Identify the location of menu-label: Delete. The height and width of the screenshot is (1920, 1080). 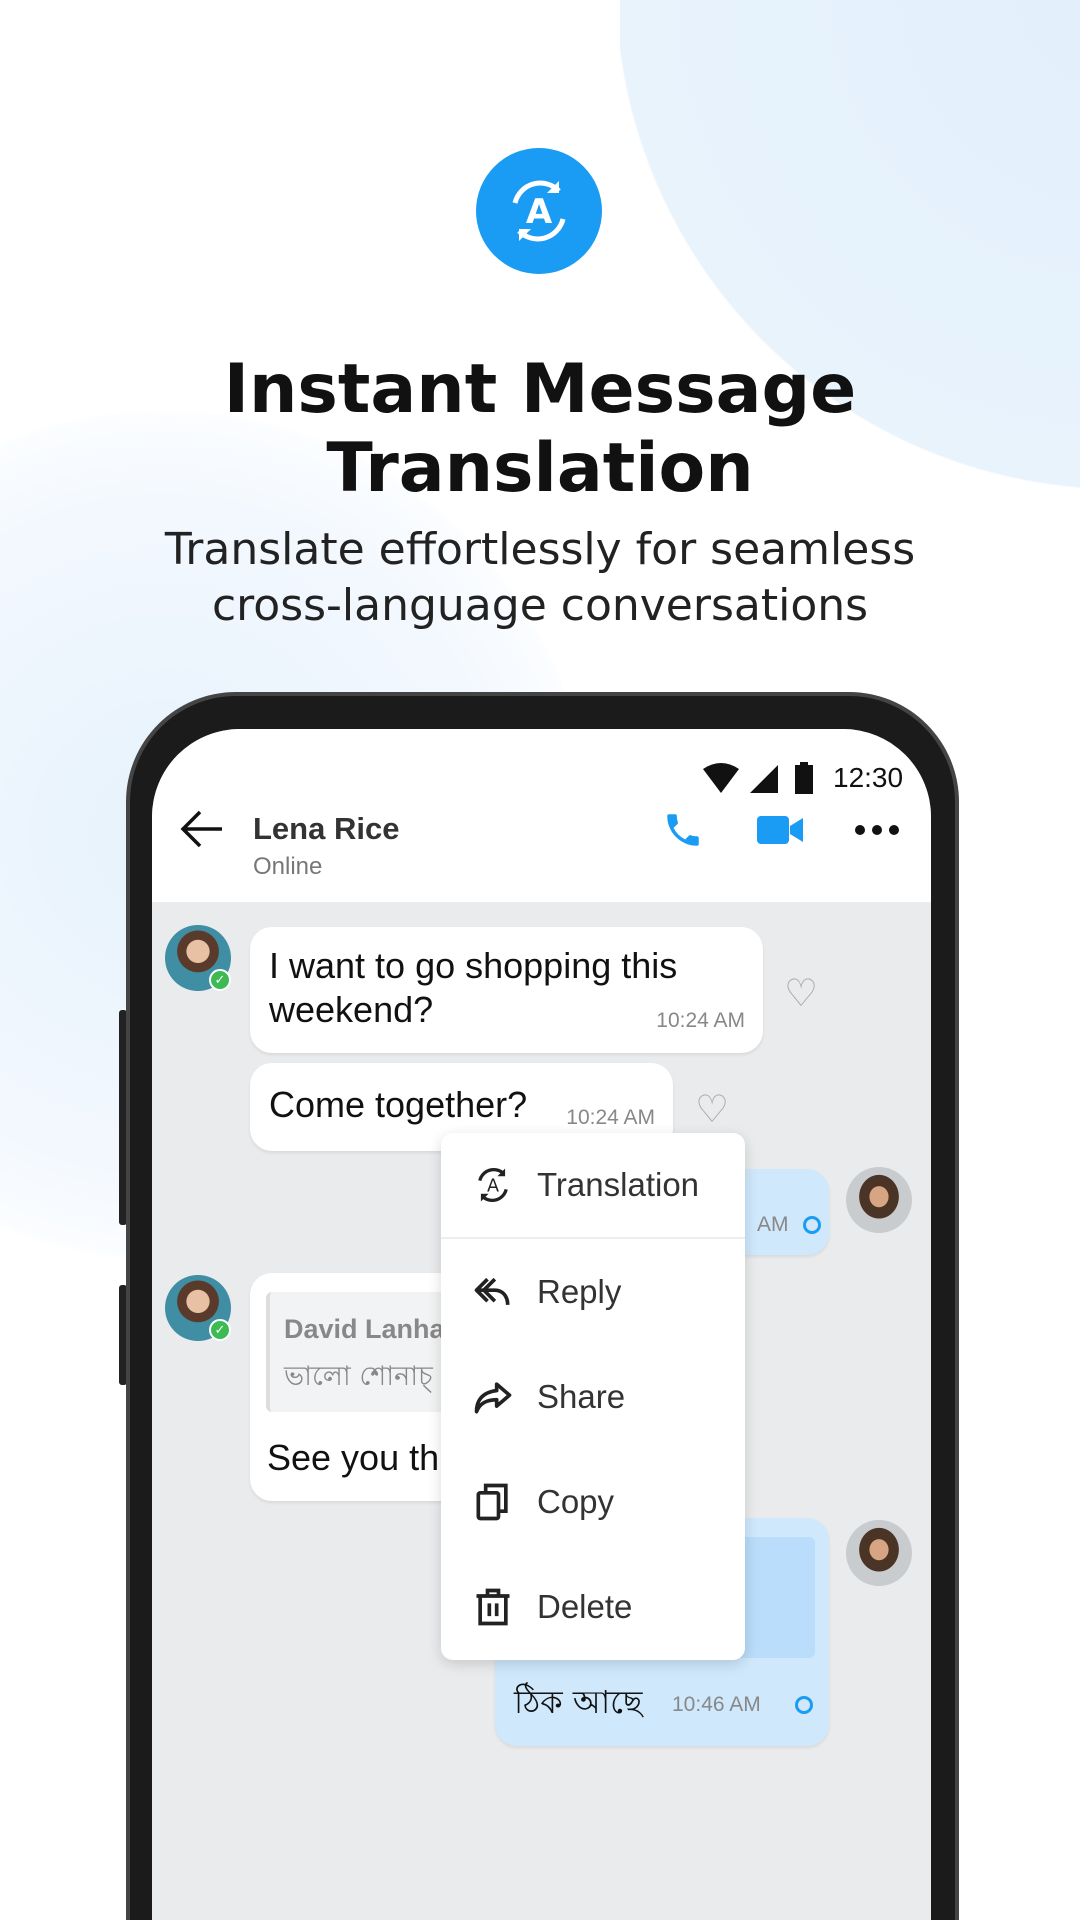
(585, 1606).